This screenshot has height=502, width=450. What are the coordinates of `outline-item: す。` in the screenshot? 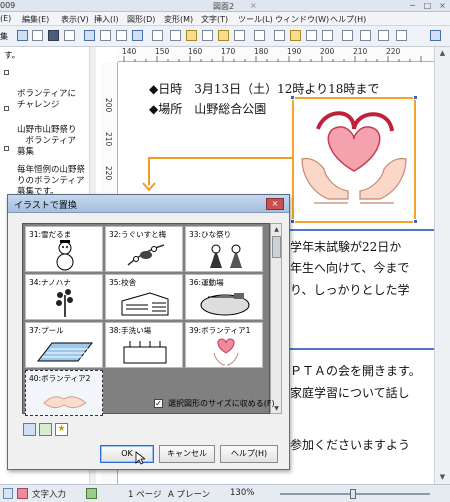 It's located at (49, 56).